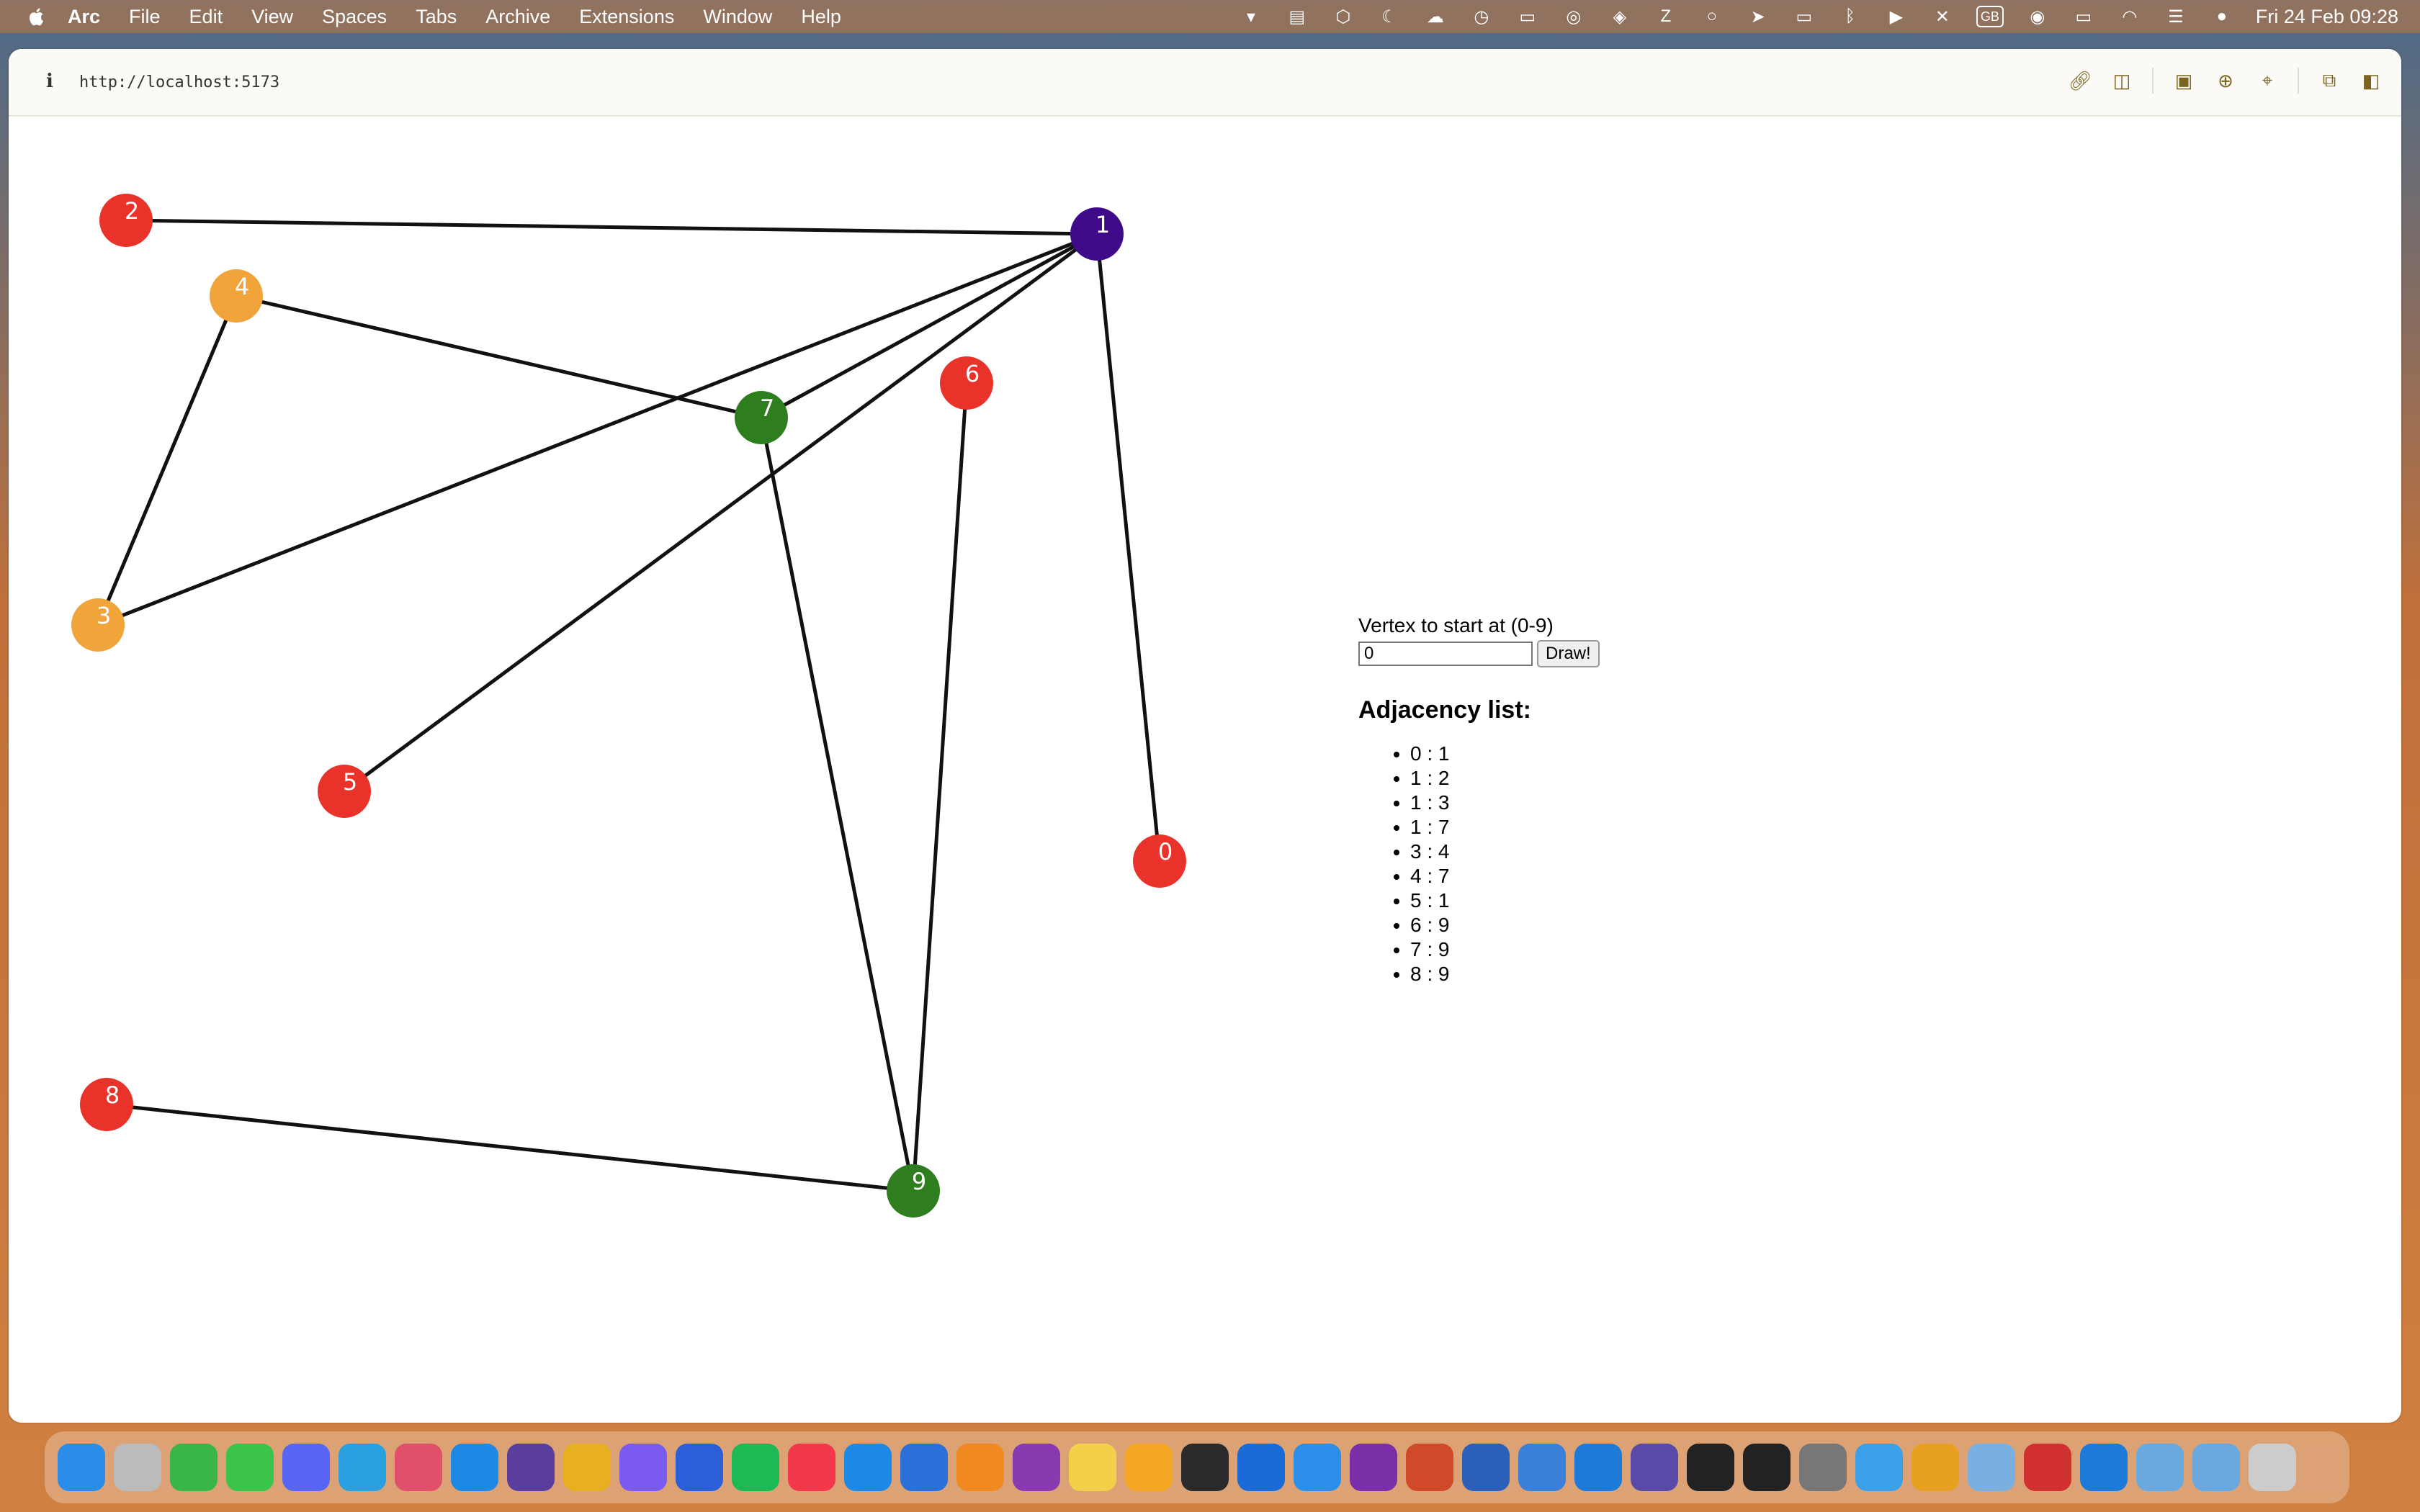 The image size is (2420, 1512). Describe the element at coordinates (354, 17) in the screenshot. I see `menu-spaces: Spaces` at that location.